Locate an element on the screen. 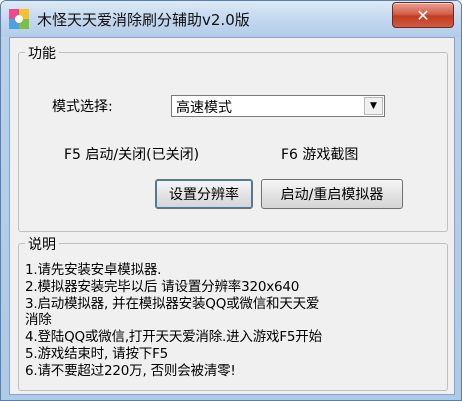  instructions-group-title: 说明 is located at coordinates (42, 244).